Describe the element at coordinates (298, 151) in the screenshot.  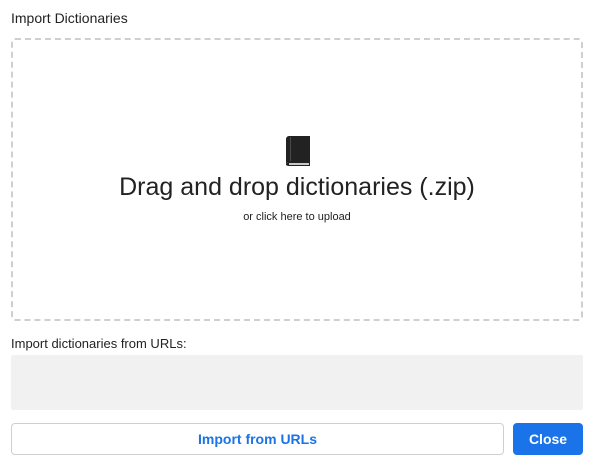
I see `book-icon` at that location.